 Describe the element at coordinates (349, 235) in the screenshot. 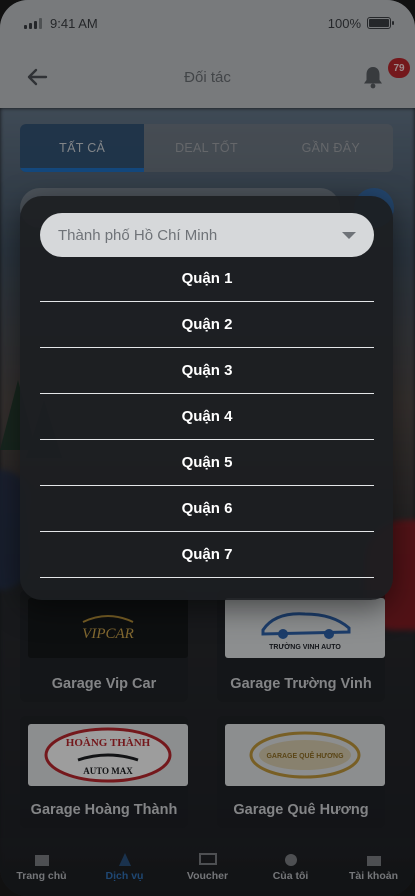

I see `chevron-down-icon` at that location.